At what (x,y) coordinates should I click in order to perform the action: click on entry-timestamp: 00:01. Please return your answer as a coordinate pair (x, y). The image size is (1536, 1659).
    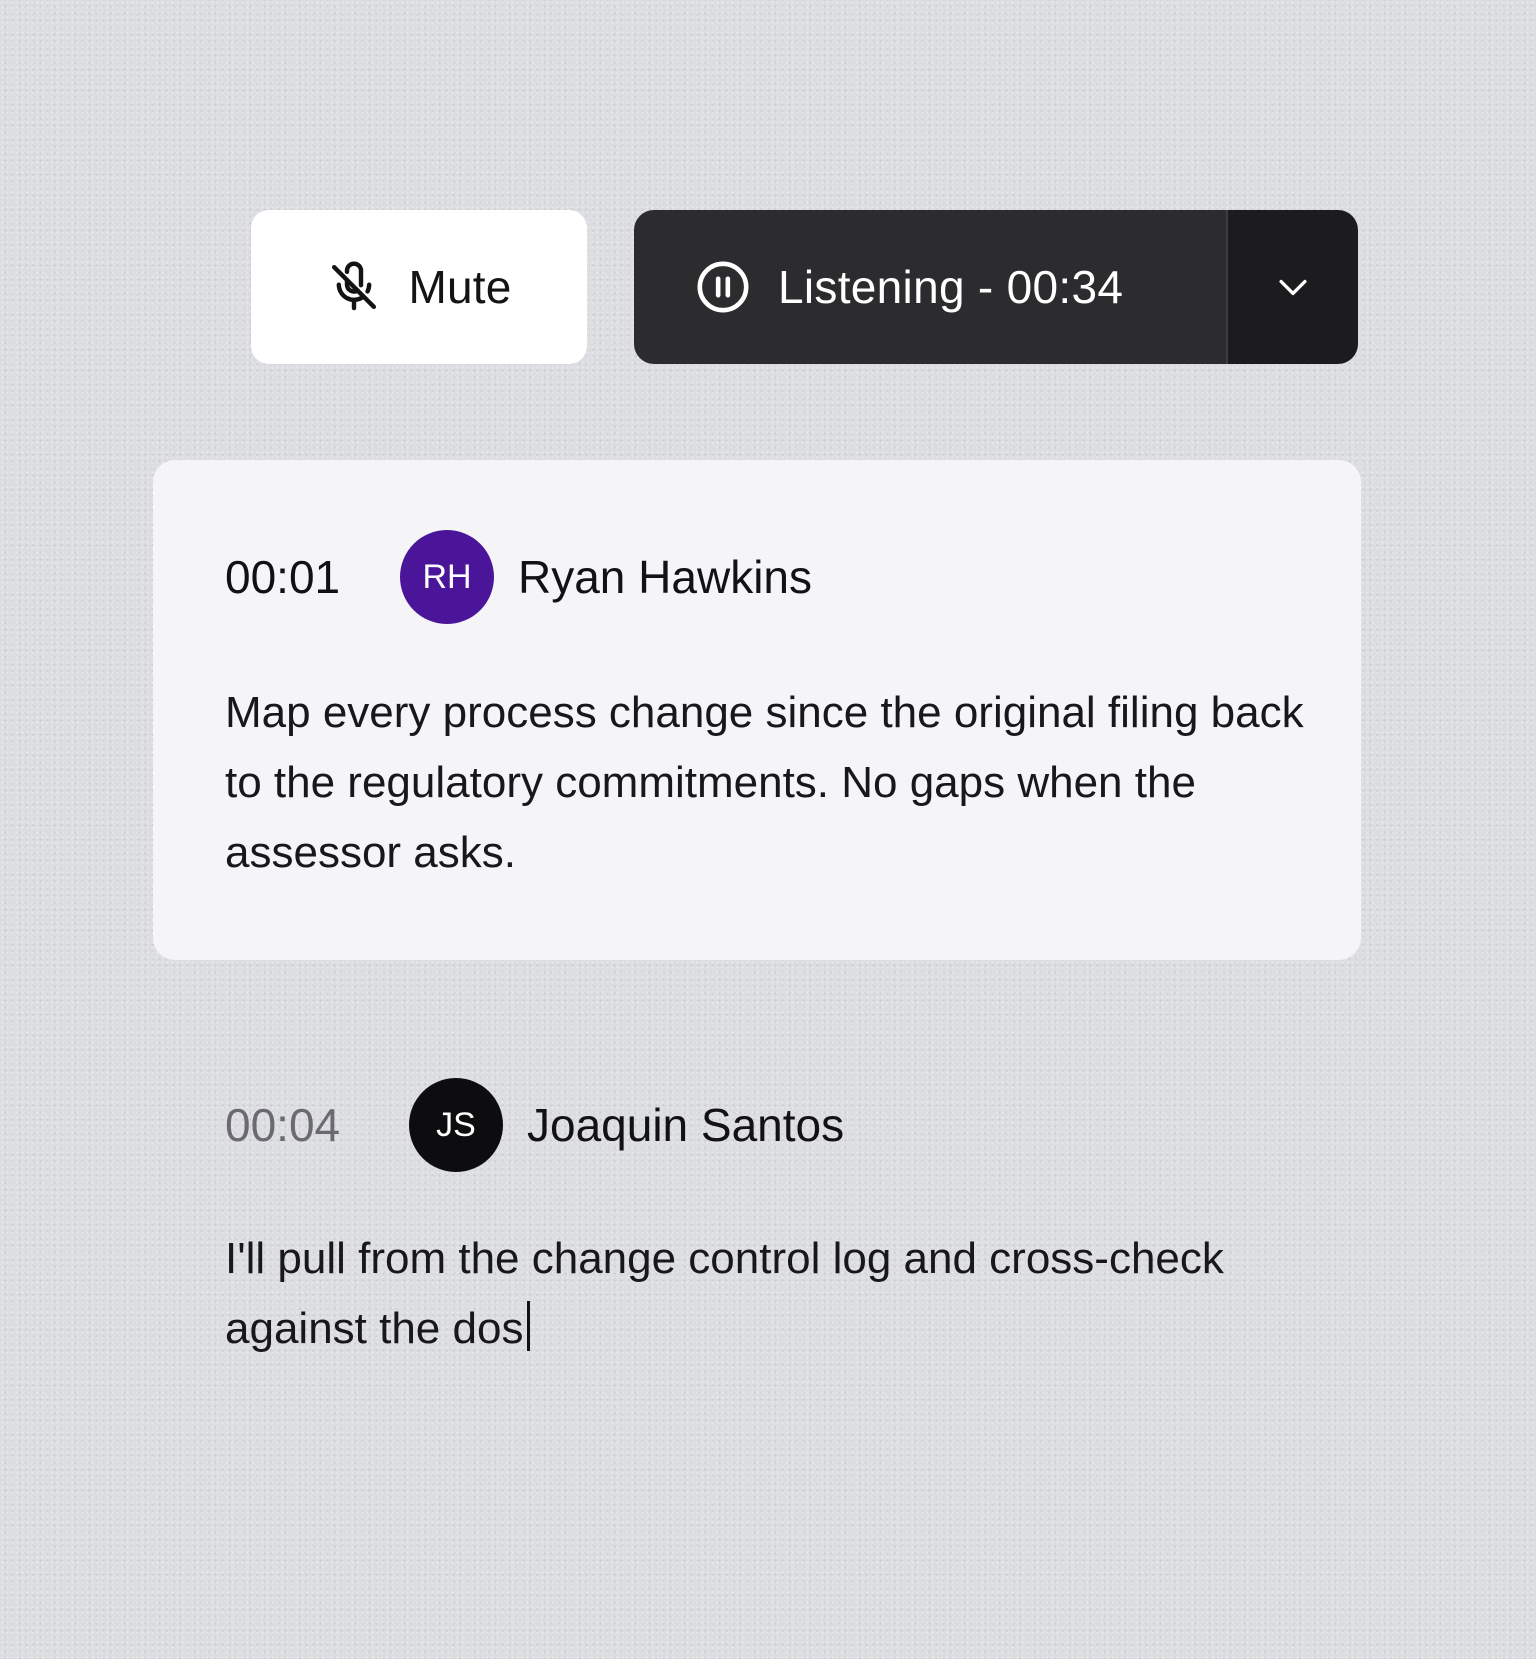
    Looking at the image, I should click on (283, 577).